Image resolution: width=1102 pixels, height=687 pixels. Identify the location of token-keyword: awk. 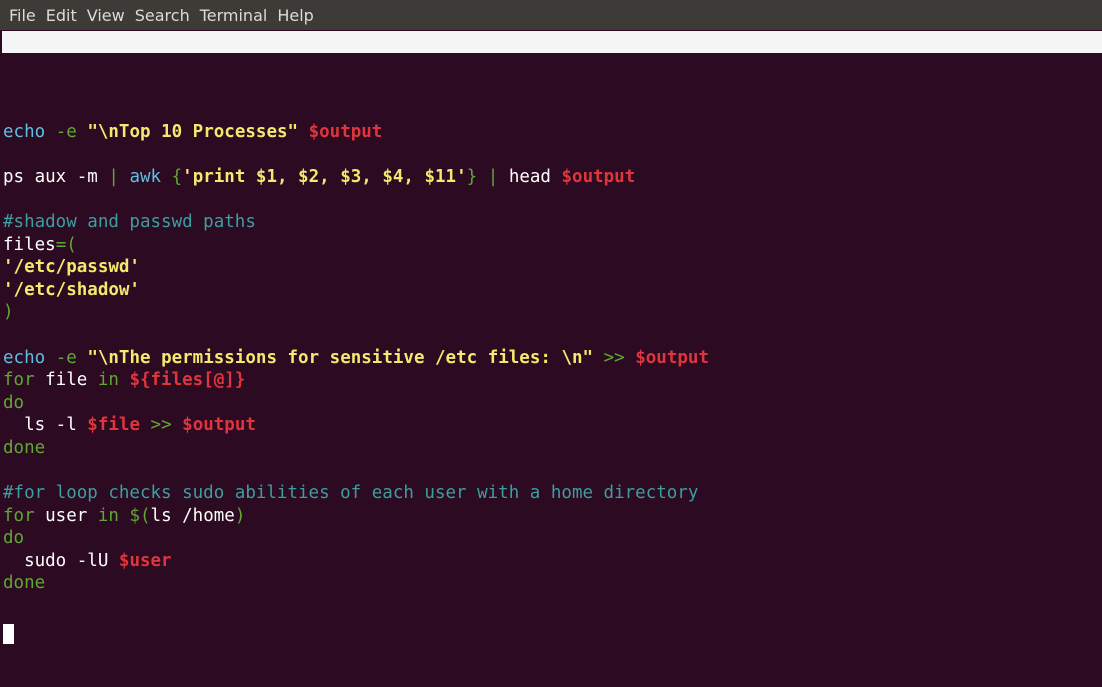
(145, 176).